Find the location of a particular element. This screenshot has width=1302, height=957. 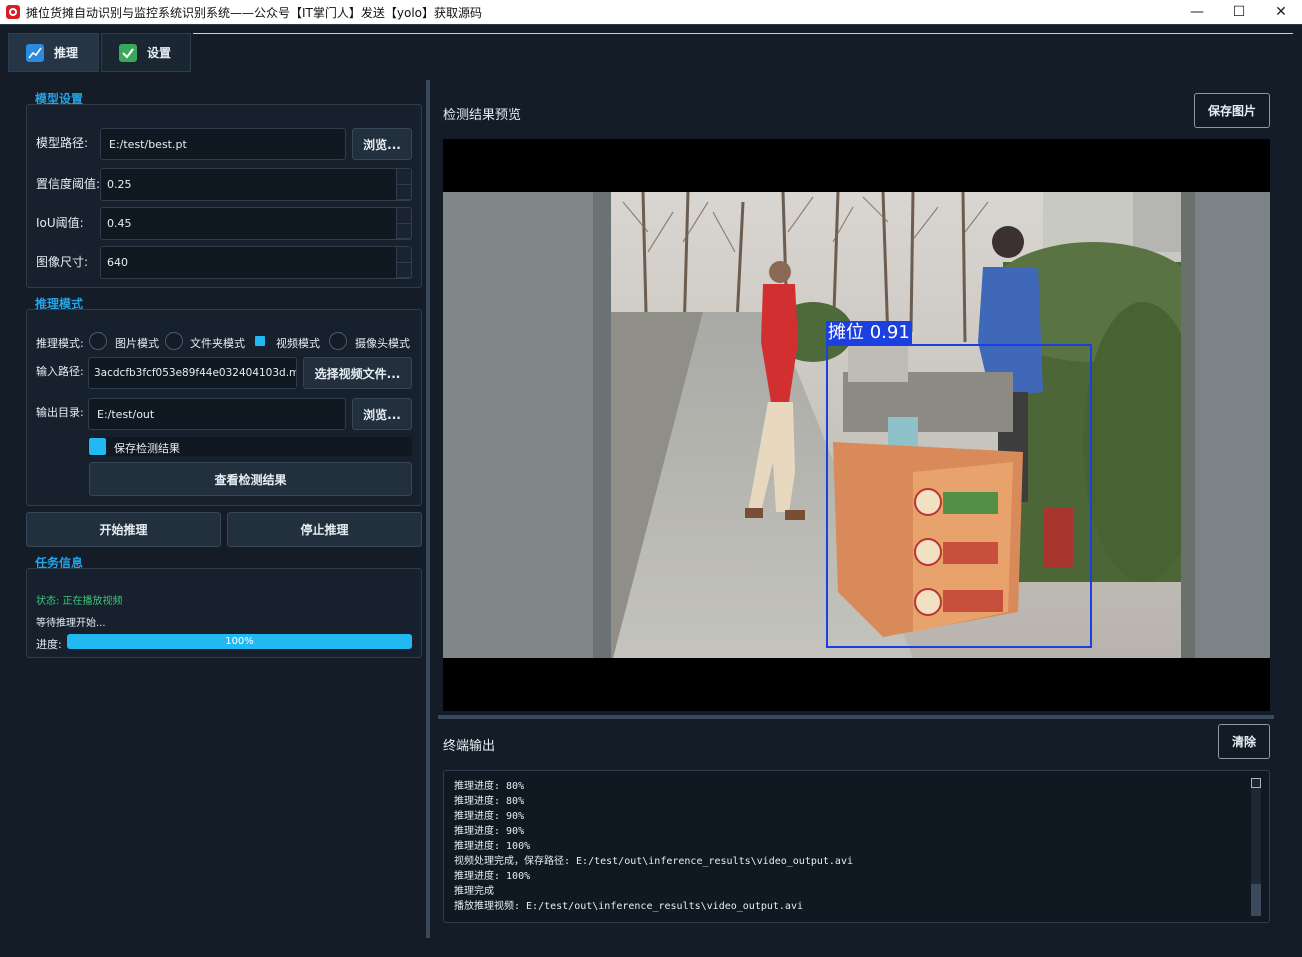

stop-inference-button: 停止推理 is located at coordinates (324, 529).